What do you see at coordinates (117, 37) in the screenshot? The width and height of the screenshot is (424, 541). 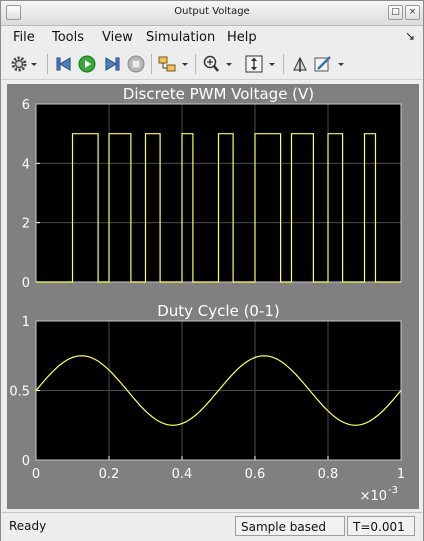 I see `menu-view: View` at bounding box center [117, 37].